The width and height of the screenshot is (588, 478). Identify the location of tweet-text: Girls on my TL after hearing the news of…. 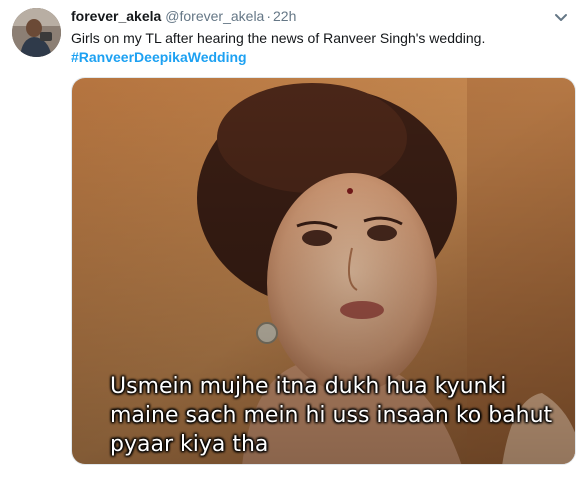
(278, 38).